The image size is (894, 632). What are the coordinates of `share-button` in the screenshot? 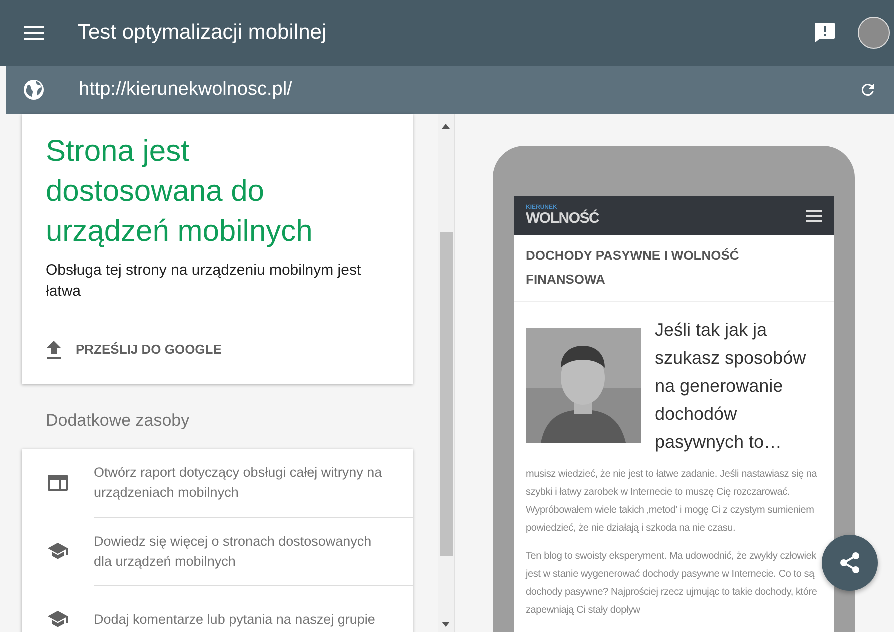 It's located at (850, 563).